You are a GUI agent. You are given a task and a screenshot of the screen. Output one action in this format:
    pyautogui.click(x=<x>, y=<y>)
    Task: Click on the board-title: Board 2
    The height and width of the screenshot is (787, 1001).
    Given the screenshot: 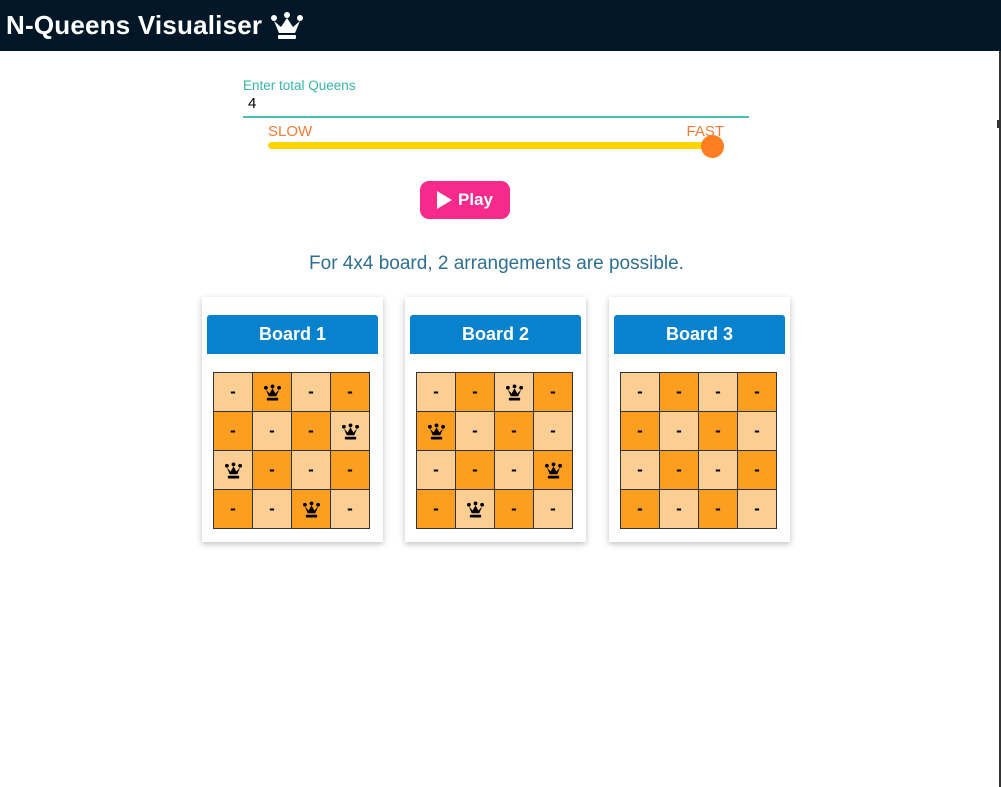 What is the action you would take?
    pyautogui.click(x=495, y=334)
    